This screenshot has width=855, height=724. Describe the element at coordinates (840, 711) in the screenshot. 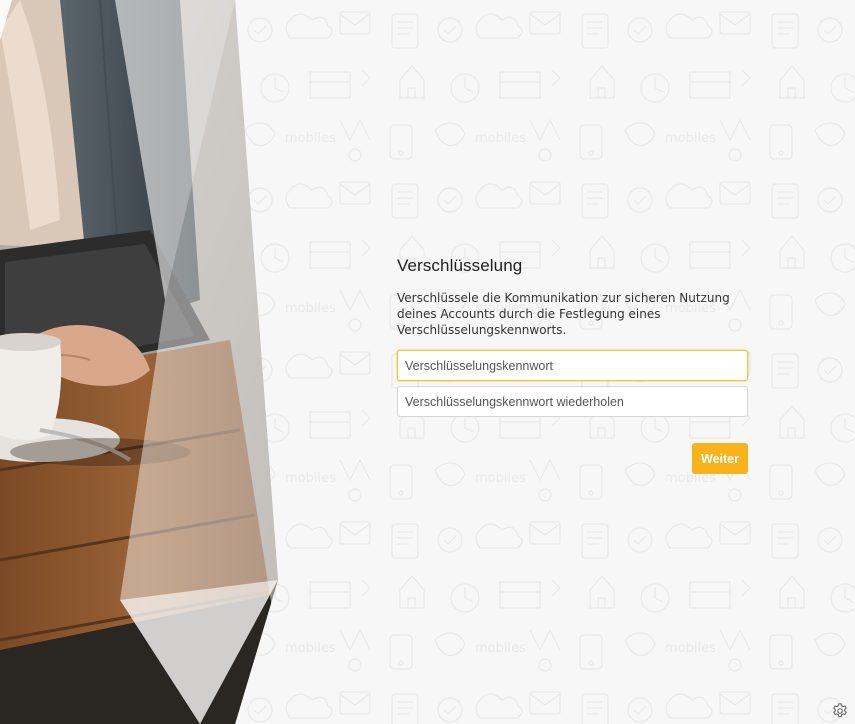

I see `gear-icon` at that location.